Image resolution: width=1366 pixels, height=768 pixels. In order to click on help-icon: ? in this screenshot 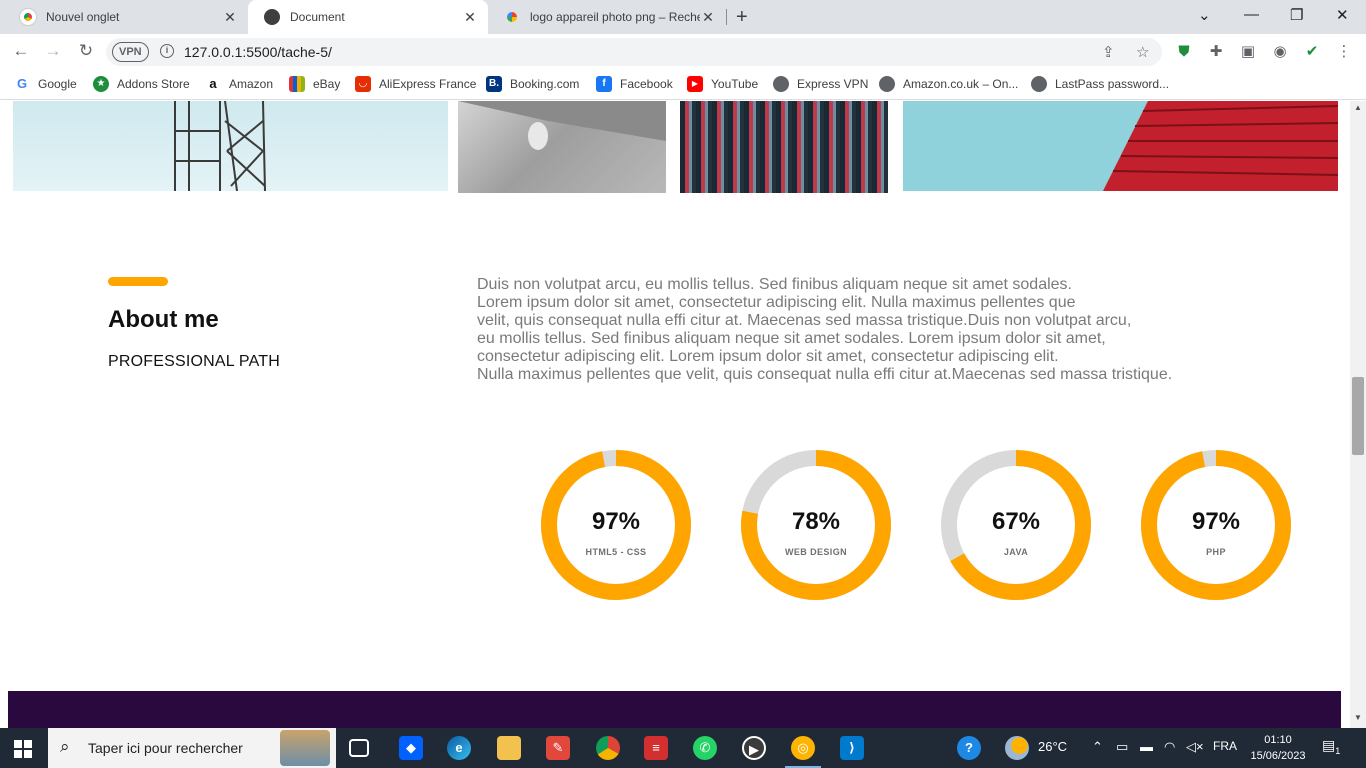, I will do `click(969, 748)`.